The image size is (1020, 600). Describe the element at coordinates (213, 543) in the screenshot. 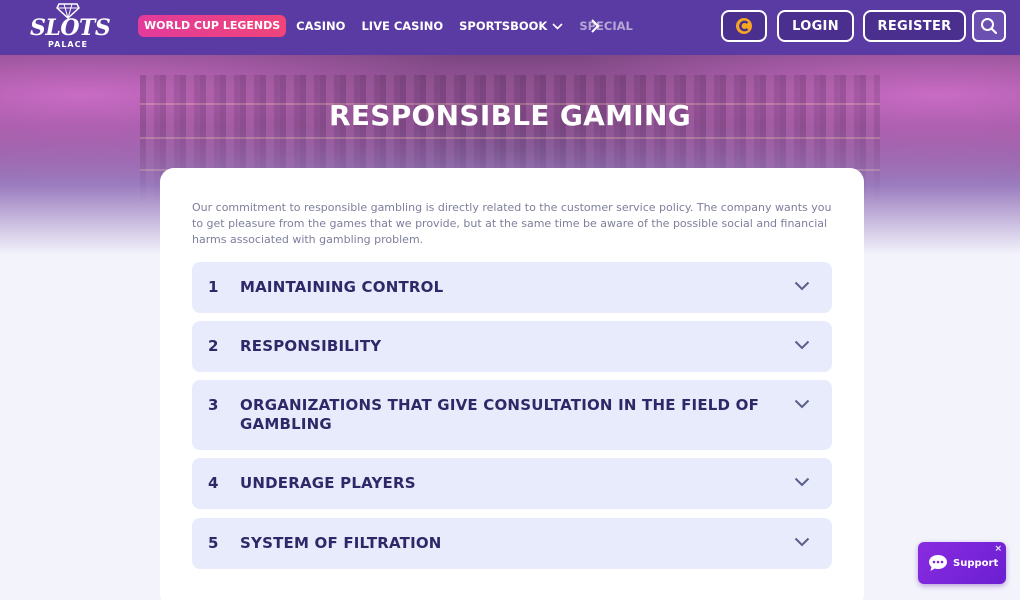

I see `accordion-number: 5` at that location.